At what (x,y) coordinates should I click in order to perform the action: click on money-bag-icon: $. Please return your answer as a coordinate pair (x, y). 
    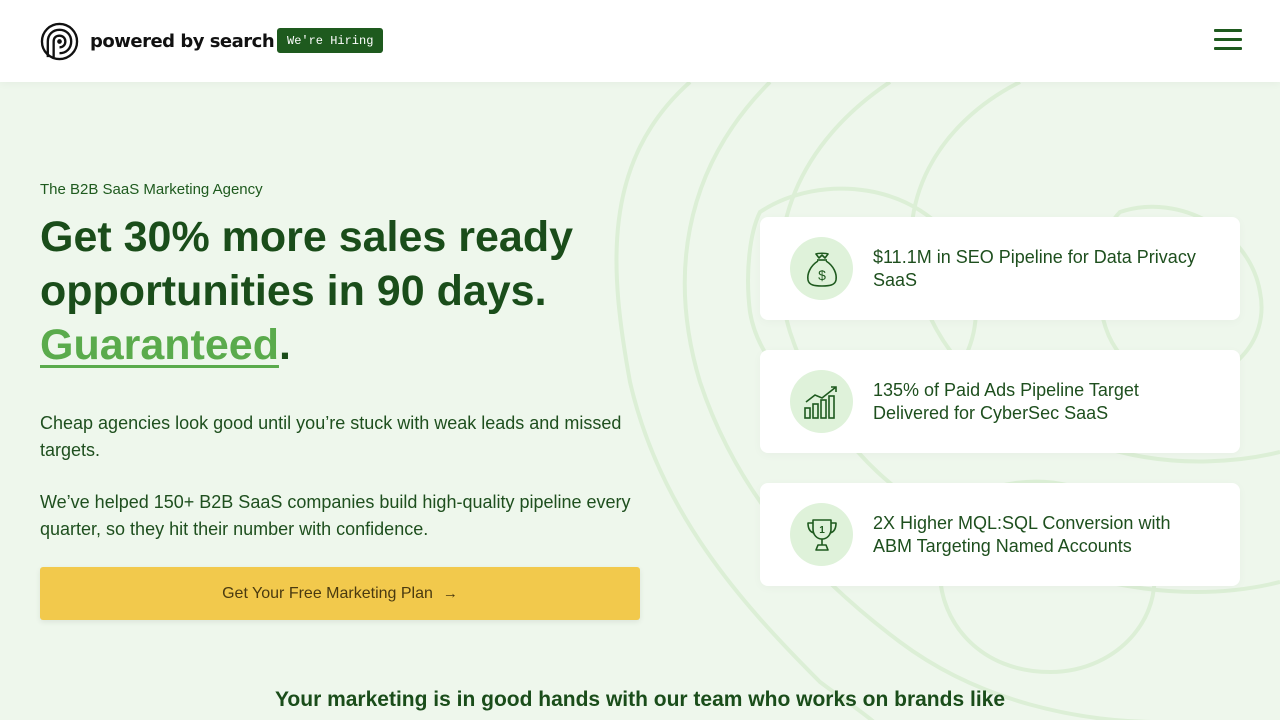
    Looking at the image, I should click on (821, 268).